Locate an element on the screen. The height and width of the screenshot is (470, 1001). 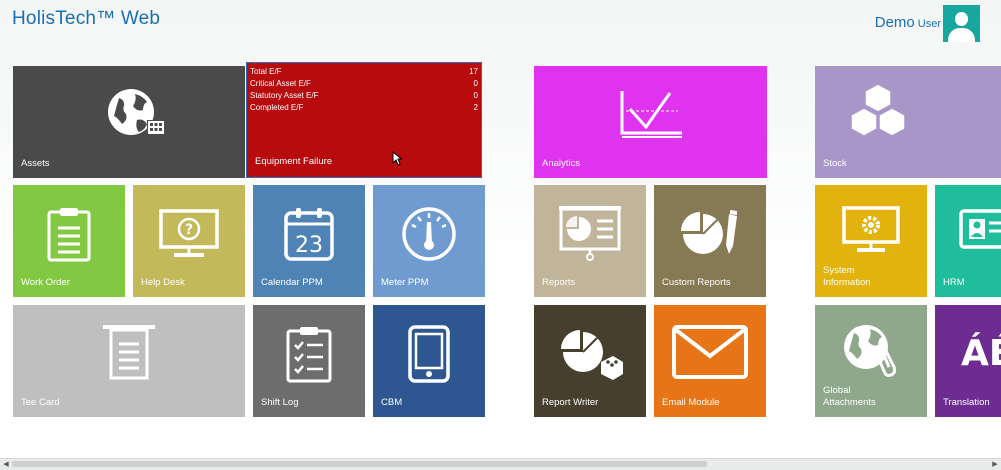
tile-stock: Stock is located at coordinates (908, 122).